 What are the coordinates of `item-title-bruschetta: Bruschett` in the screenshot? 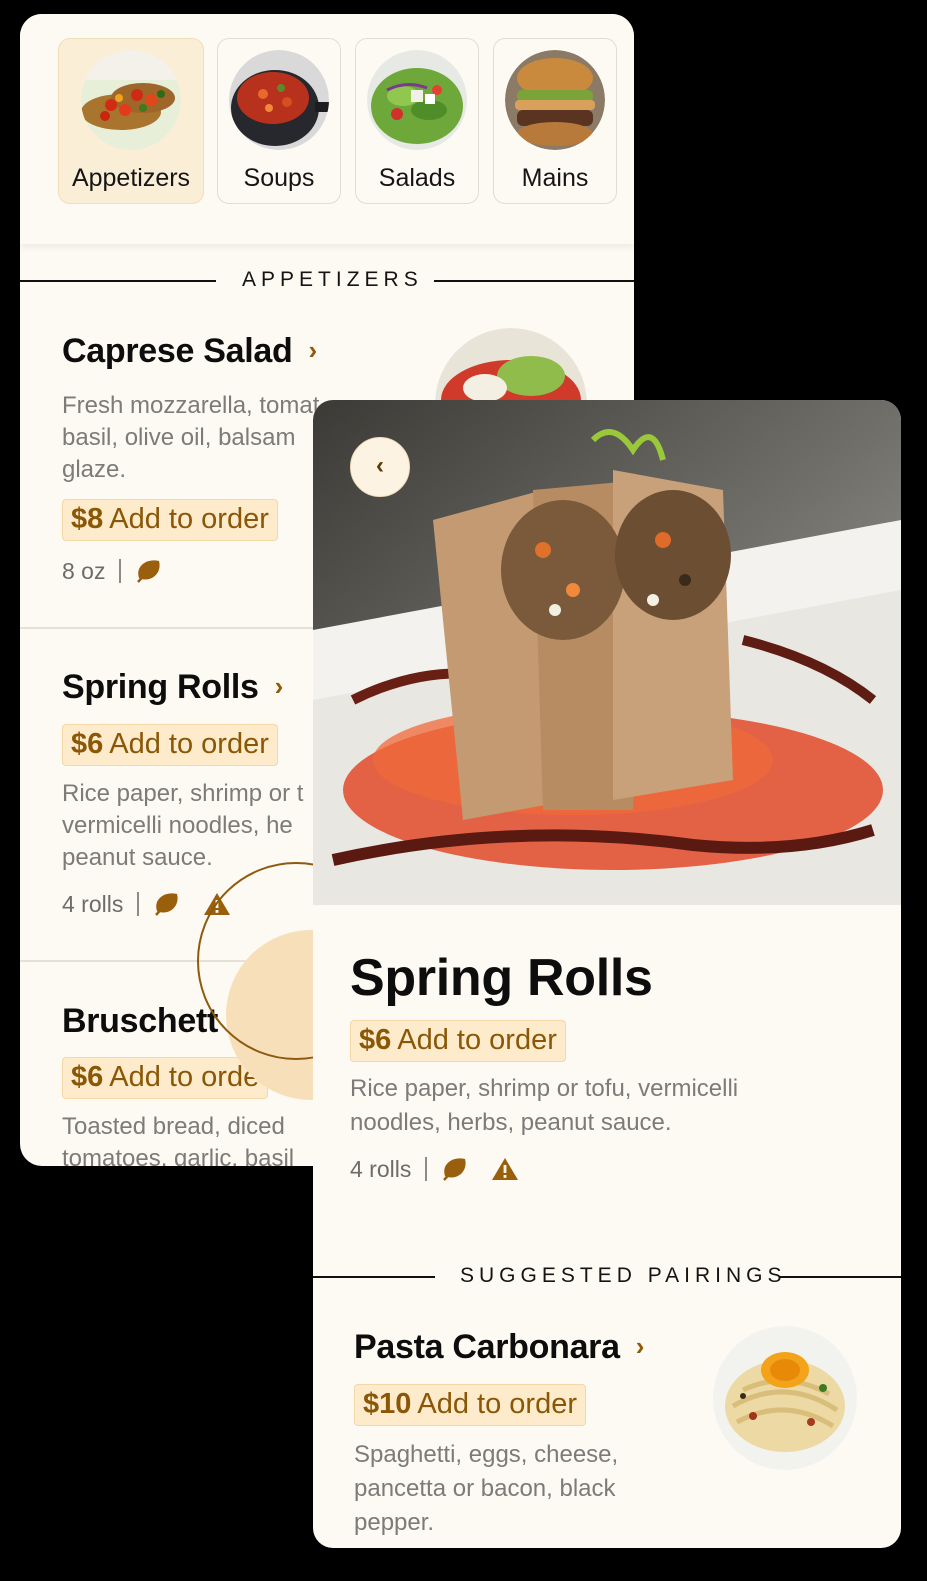 It's located at (140, 1021).